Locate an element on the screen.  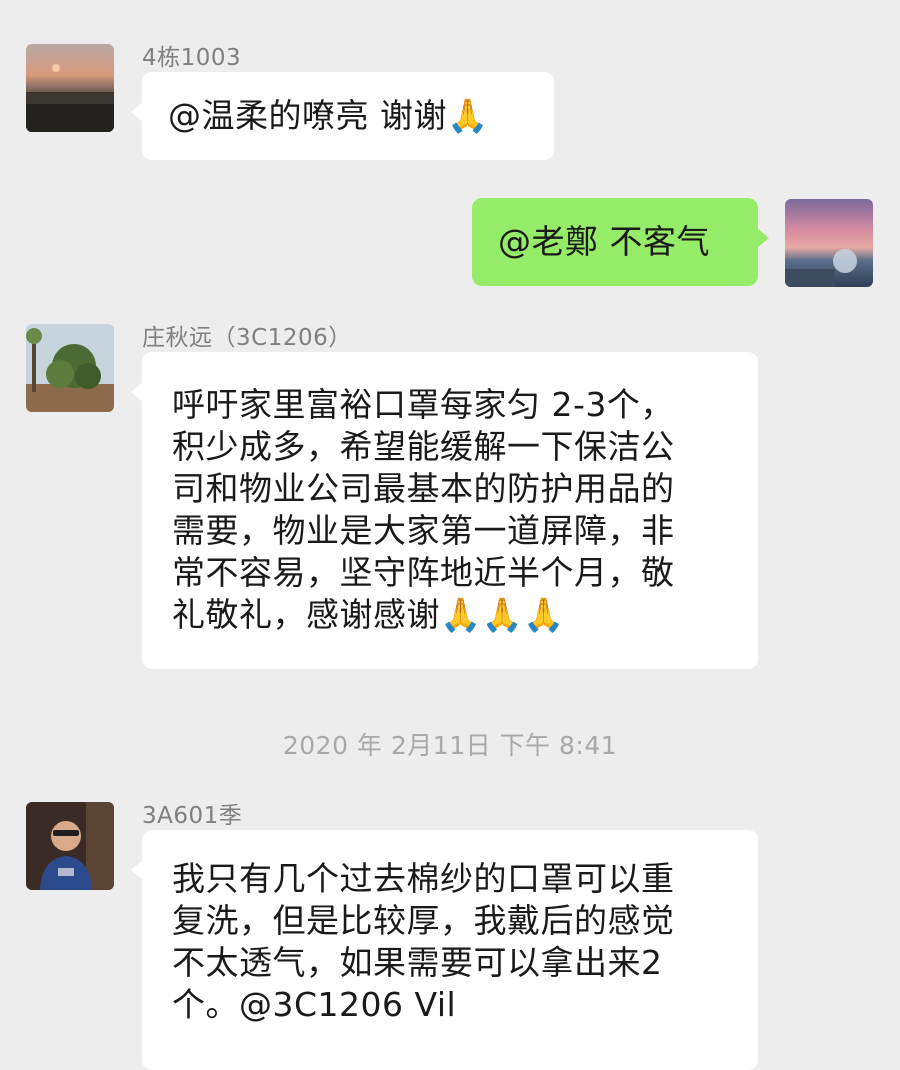
message-text-line: 个。@3C1206 Vil is located at coordinates (314, 1004).